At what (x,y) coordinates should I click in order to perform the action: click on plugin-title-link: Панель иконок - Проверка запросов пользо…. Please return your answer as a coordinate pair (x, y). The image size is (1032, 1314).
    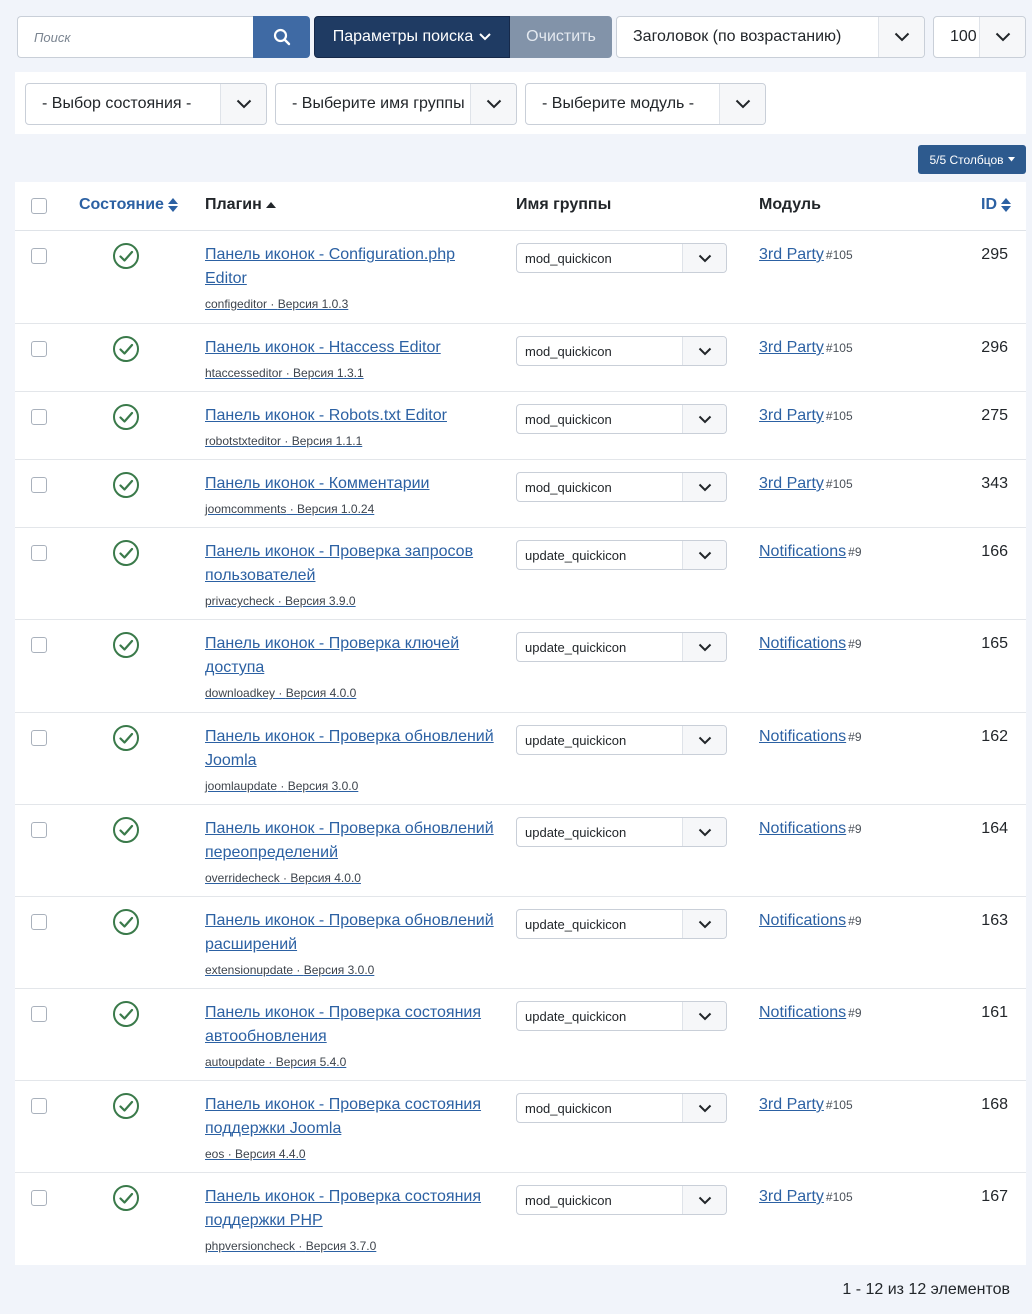
    Looking at the image, I should click on (339, 563).